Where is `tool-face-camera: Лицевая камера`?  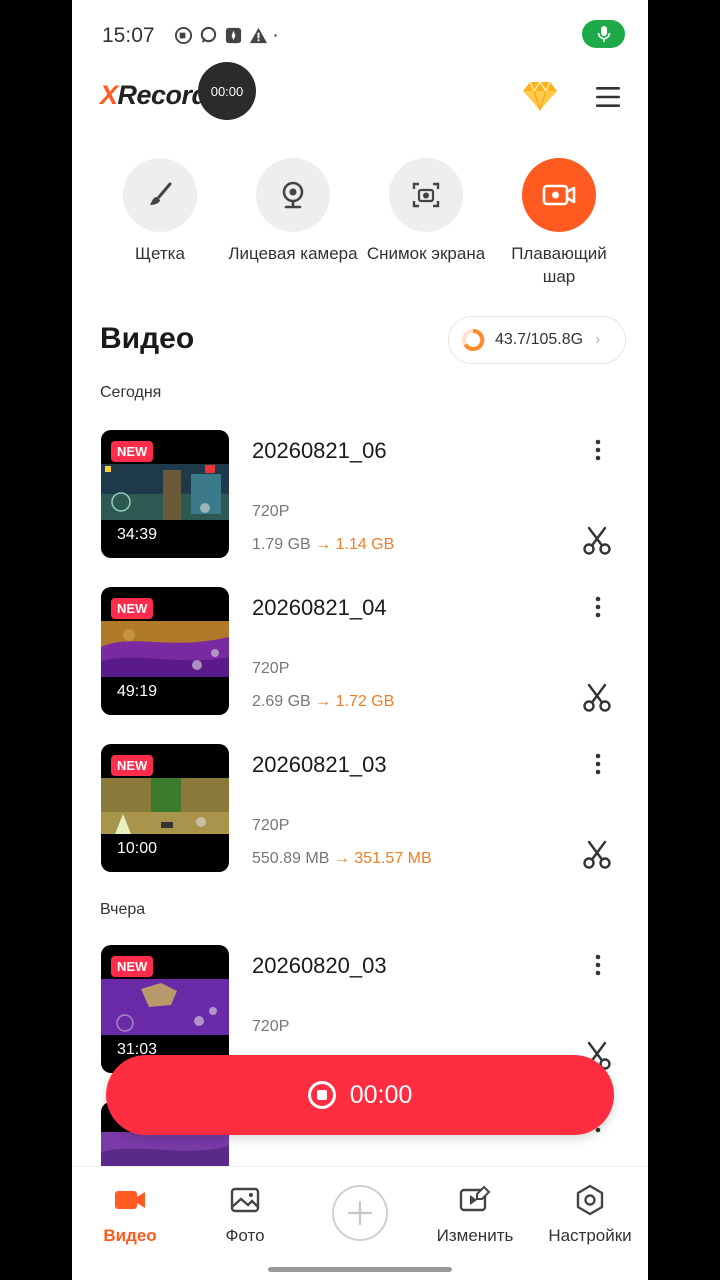
tool-face-camera: Лицевая камера is located at coordinates (293, 211).